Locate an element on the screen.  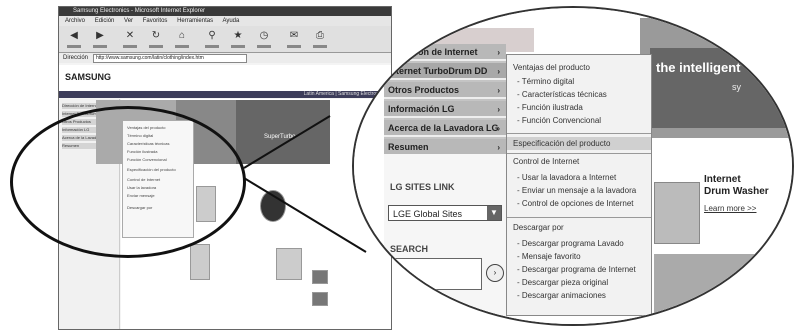
site-select: LGE Global Sites ▼ is located at coordinates (445, 213).